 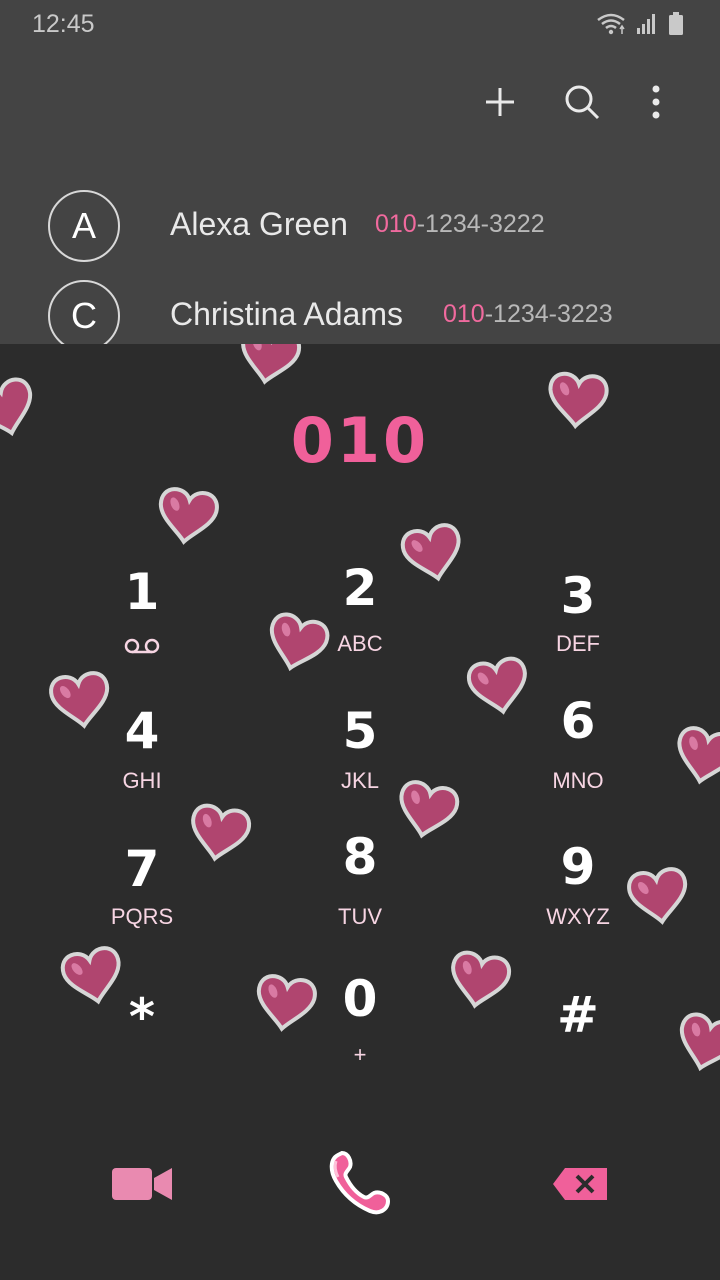 I want to click on key-letters: MNO, so click(x=578, y=780).